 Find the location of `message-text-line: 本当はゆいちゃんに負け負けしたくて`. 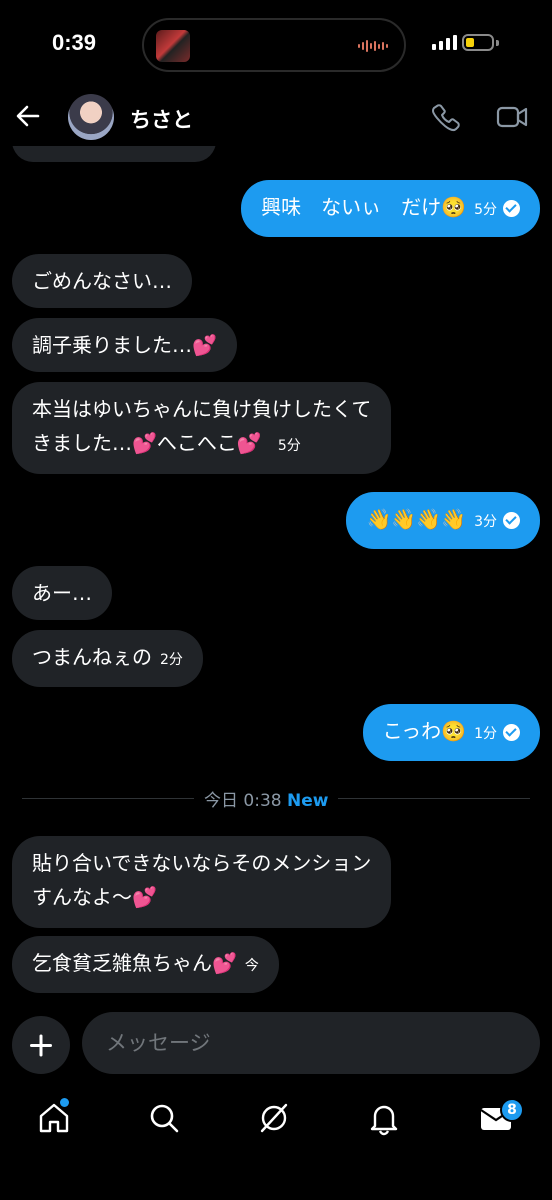

message-text-line: 本当はゆいちゃんに負け負けしたくて is located at coordinates (202, 409).